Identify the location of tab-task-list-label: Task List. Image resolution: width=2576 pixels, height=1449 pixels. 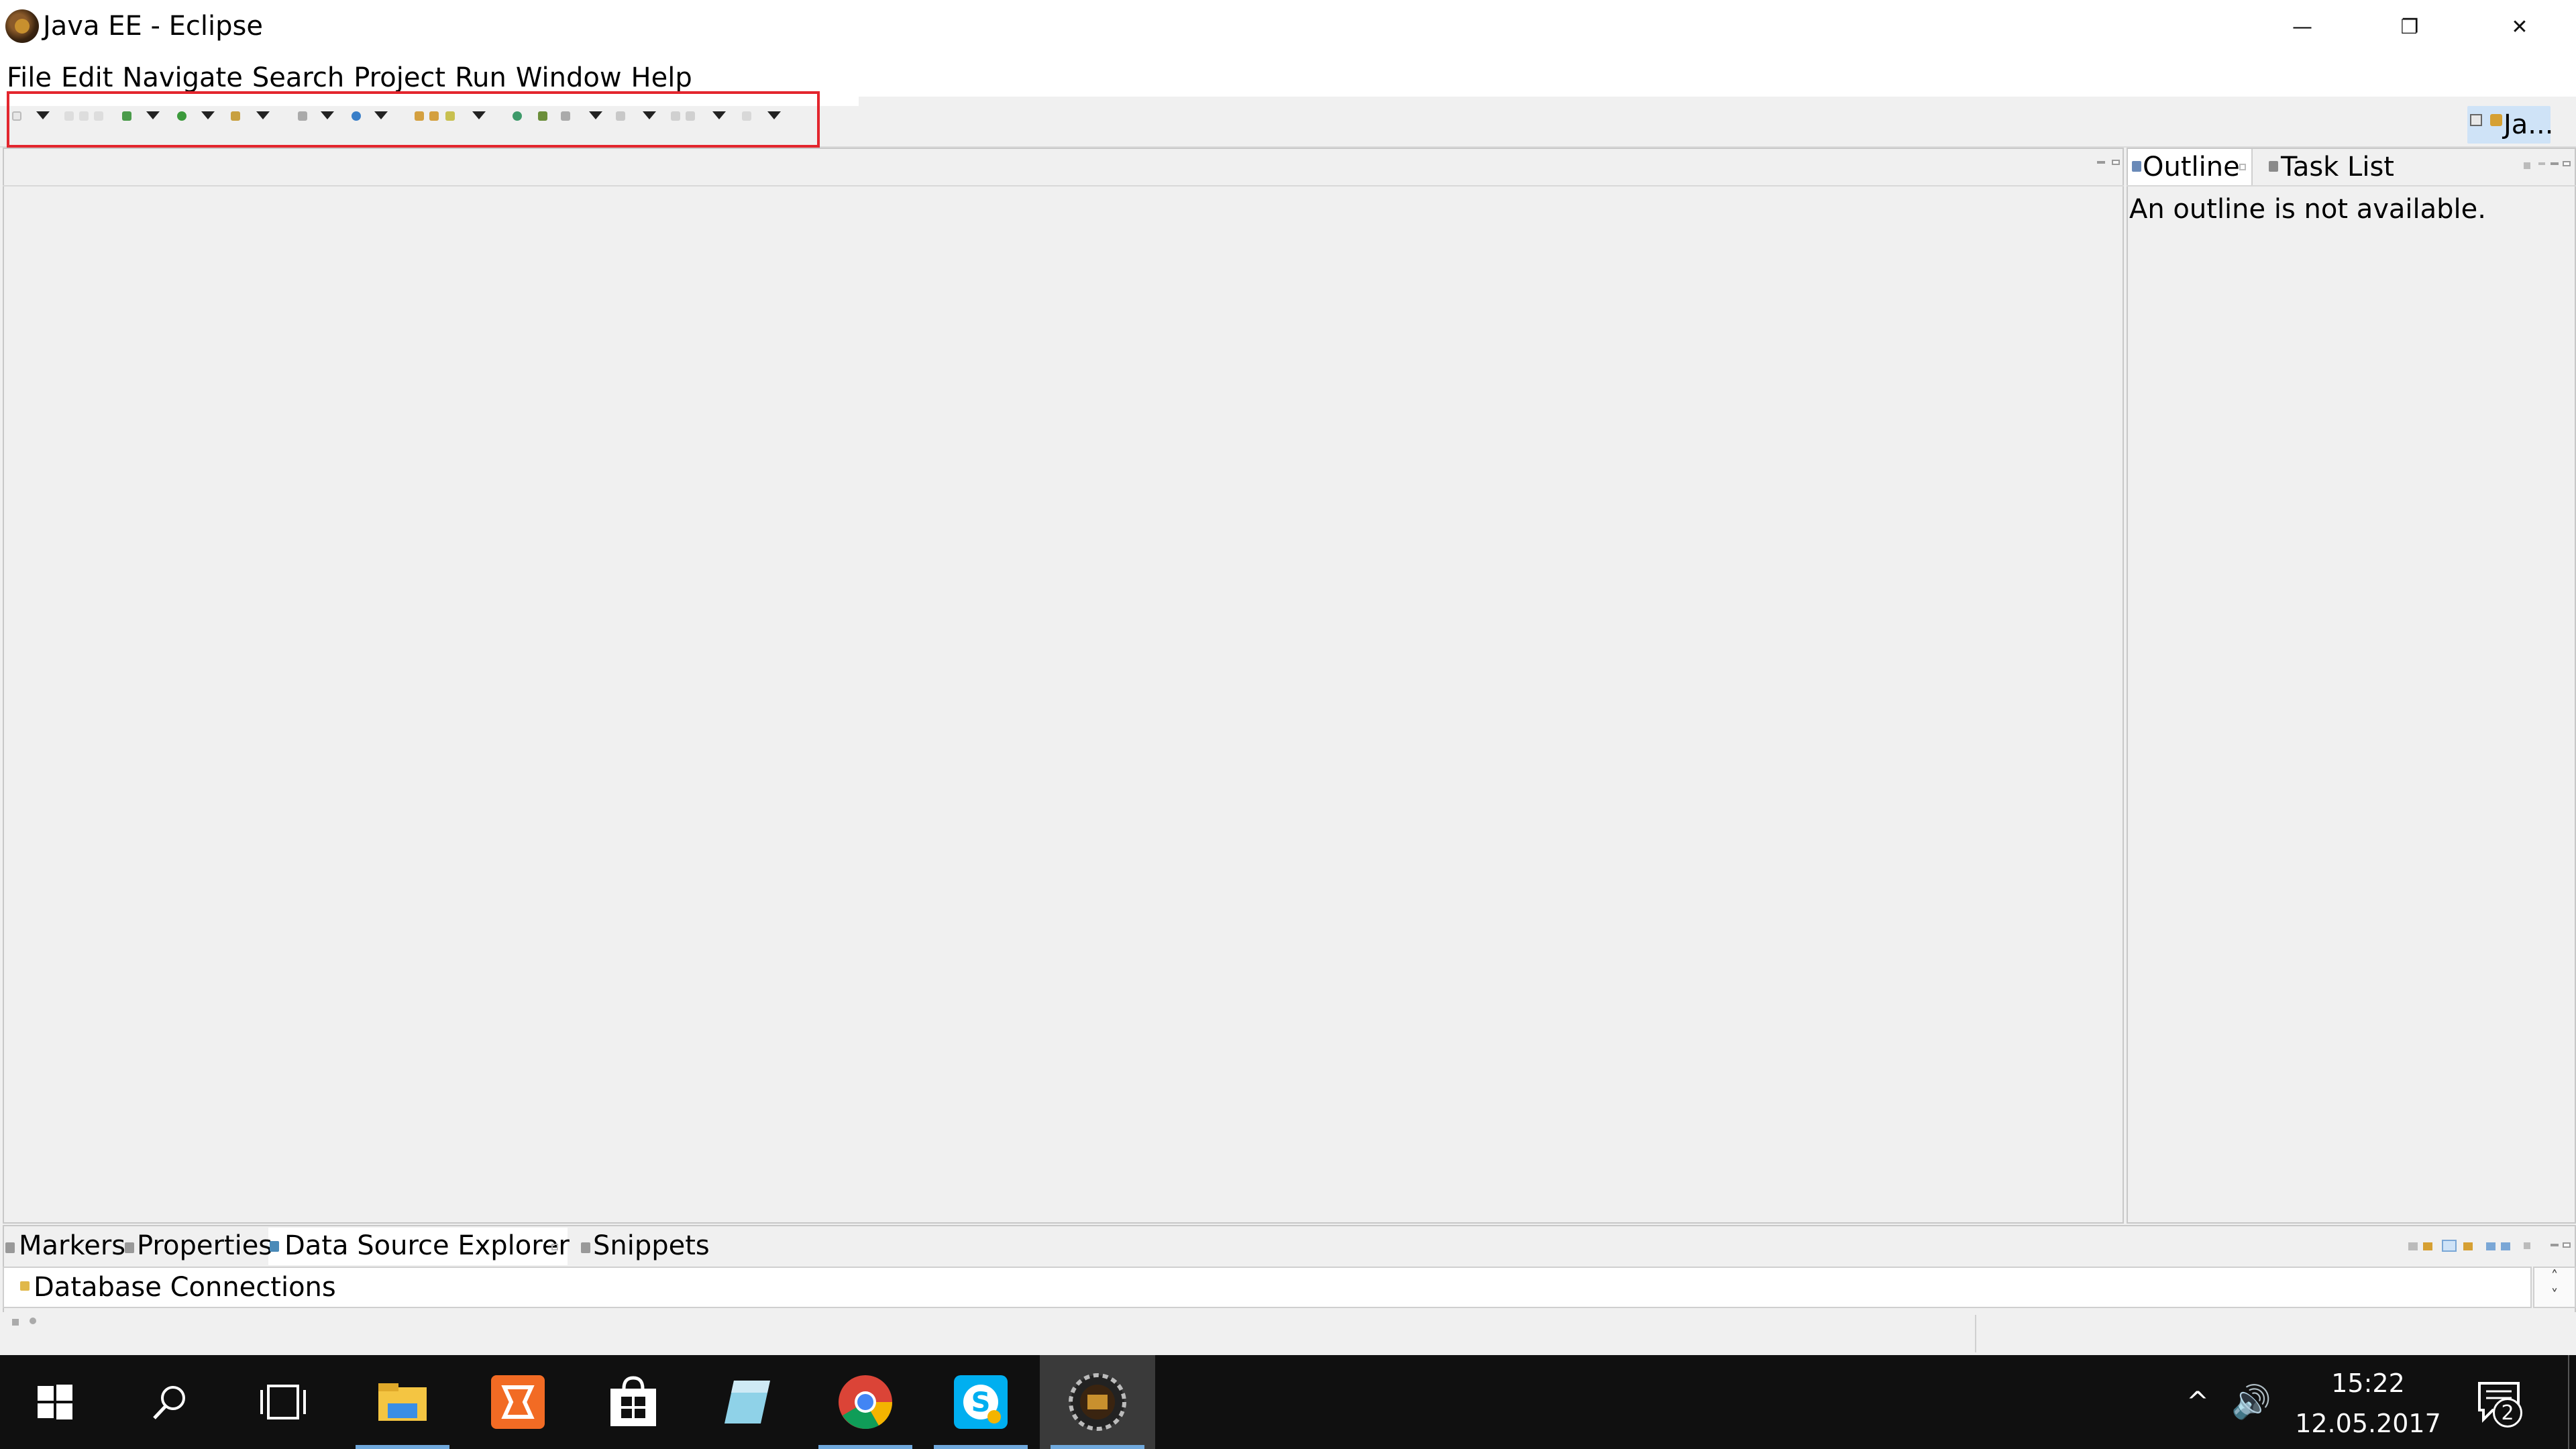
(2337, 167).